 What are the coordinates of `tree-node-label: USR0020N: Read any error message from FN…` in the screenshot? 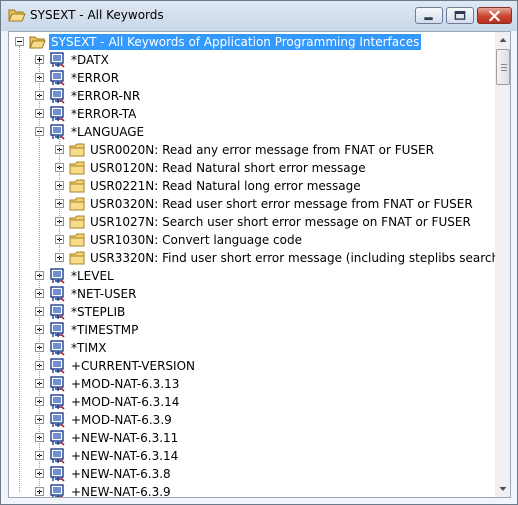 It's located at (262, 150).